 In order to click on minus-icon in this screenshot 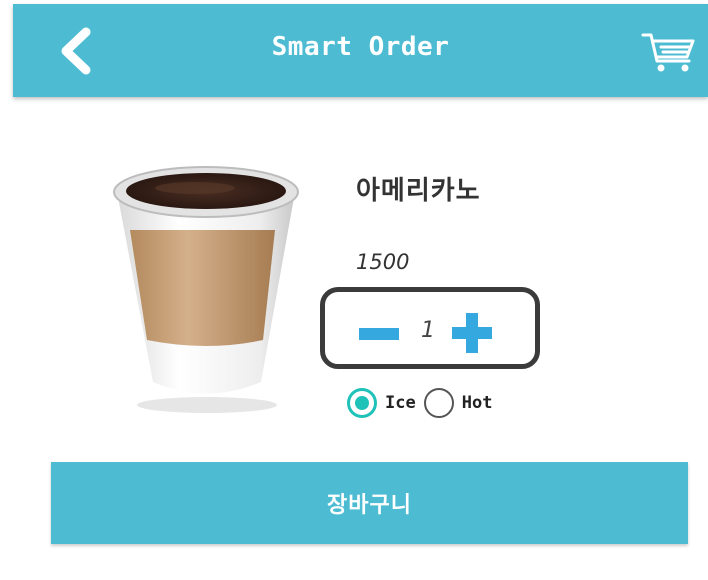, I will do `click(379, 334)`.